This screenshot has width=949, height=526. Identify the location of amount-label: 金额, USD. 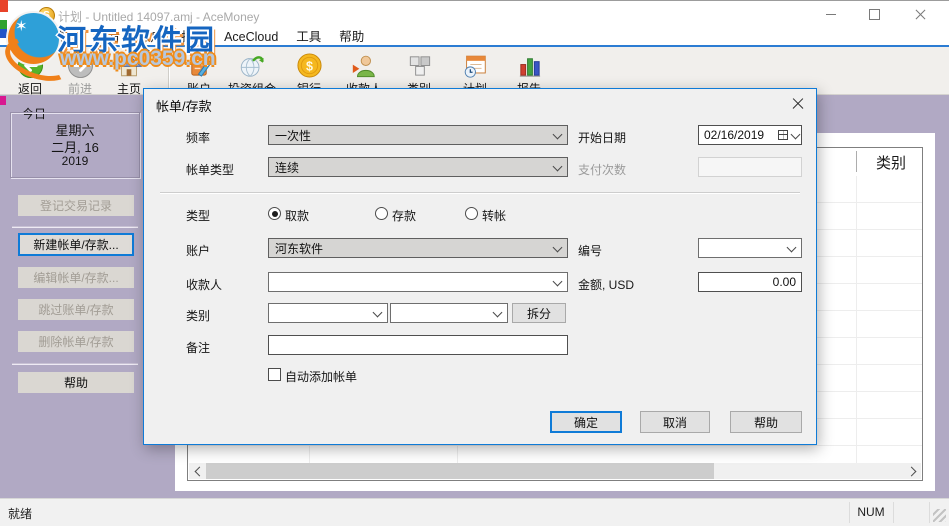
(606, 285).